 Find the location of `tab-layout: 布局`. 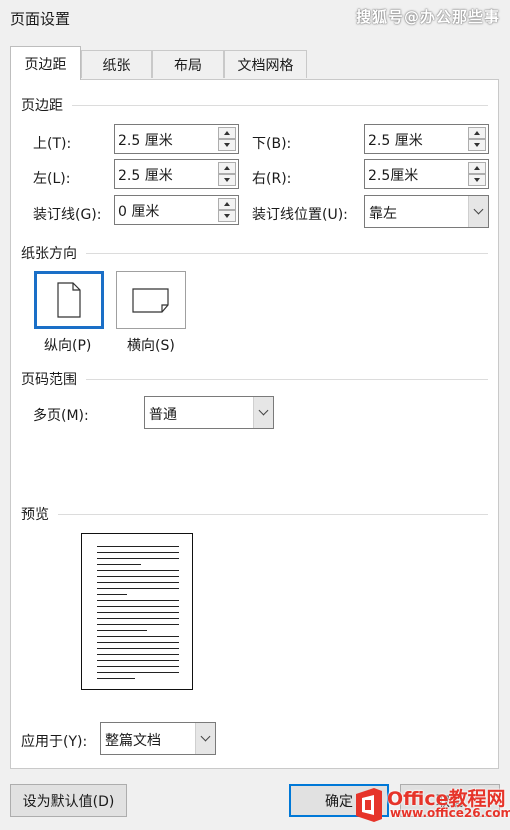

tab-layout: 布局 is located at coordinates (188, 64).